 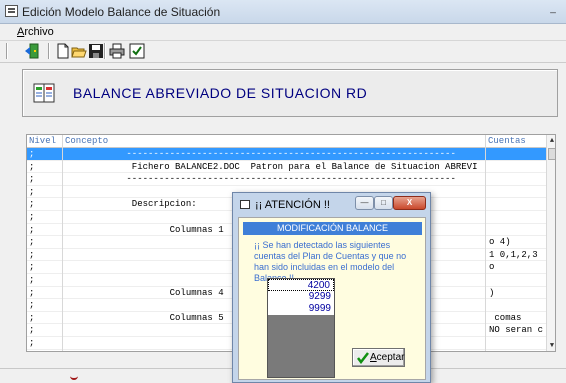 What do you see at coordinates (409, 203) in the screenshot?
I see `dialog-close-button: X` at bounding box center [409, 203].